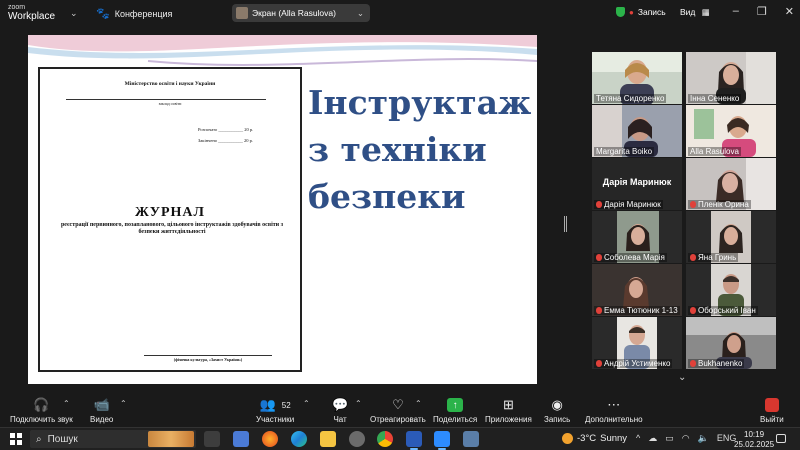  Describe the element at coordinates (637, 290) in the screenshot. I see `participant-tile: Емма Тютюник 1-13` at that location.